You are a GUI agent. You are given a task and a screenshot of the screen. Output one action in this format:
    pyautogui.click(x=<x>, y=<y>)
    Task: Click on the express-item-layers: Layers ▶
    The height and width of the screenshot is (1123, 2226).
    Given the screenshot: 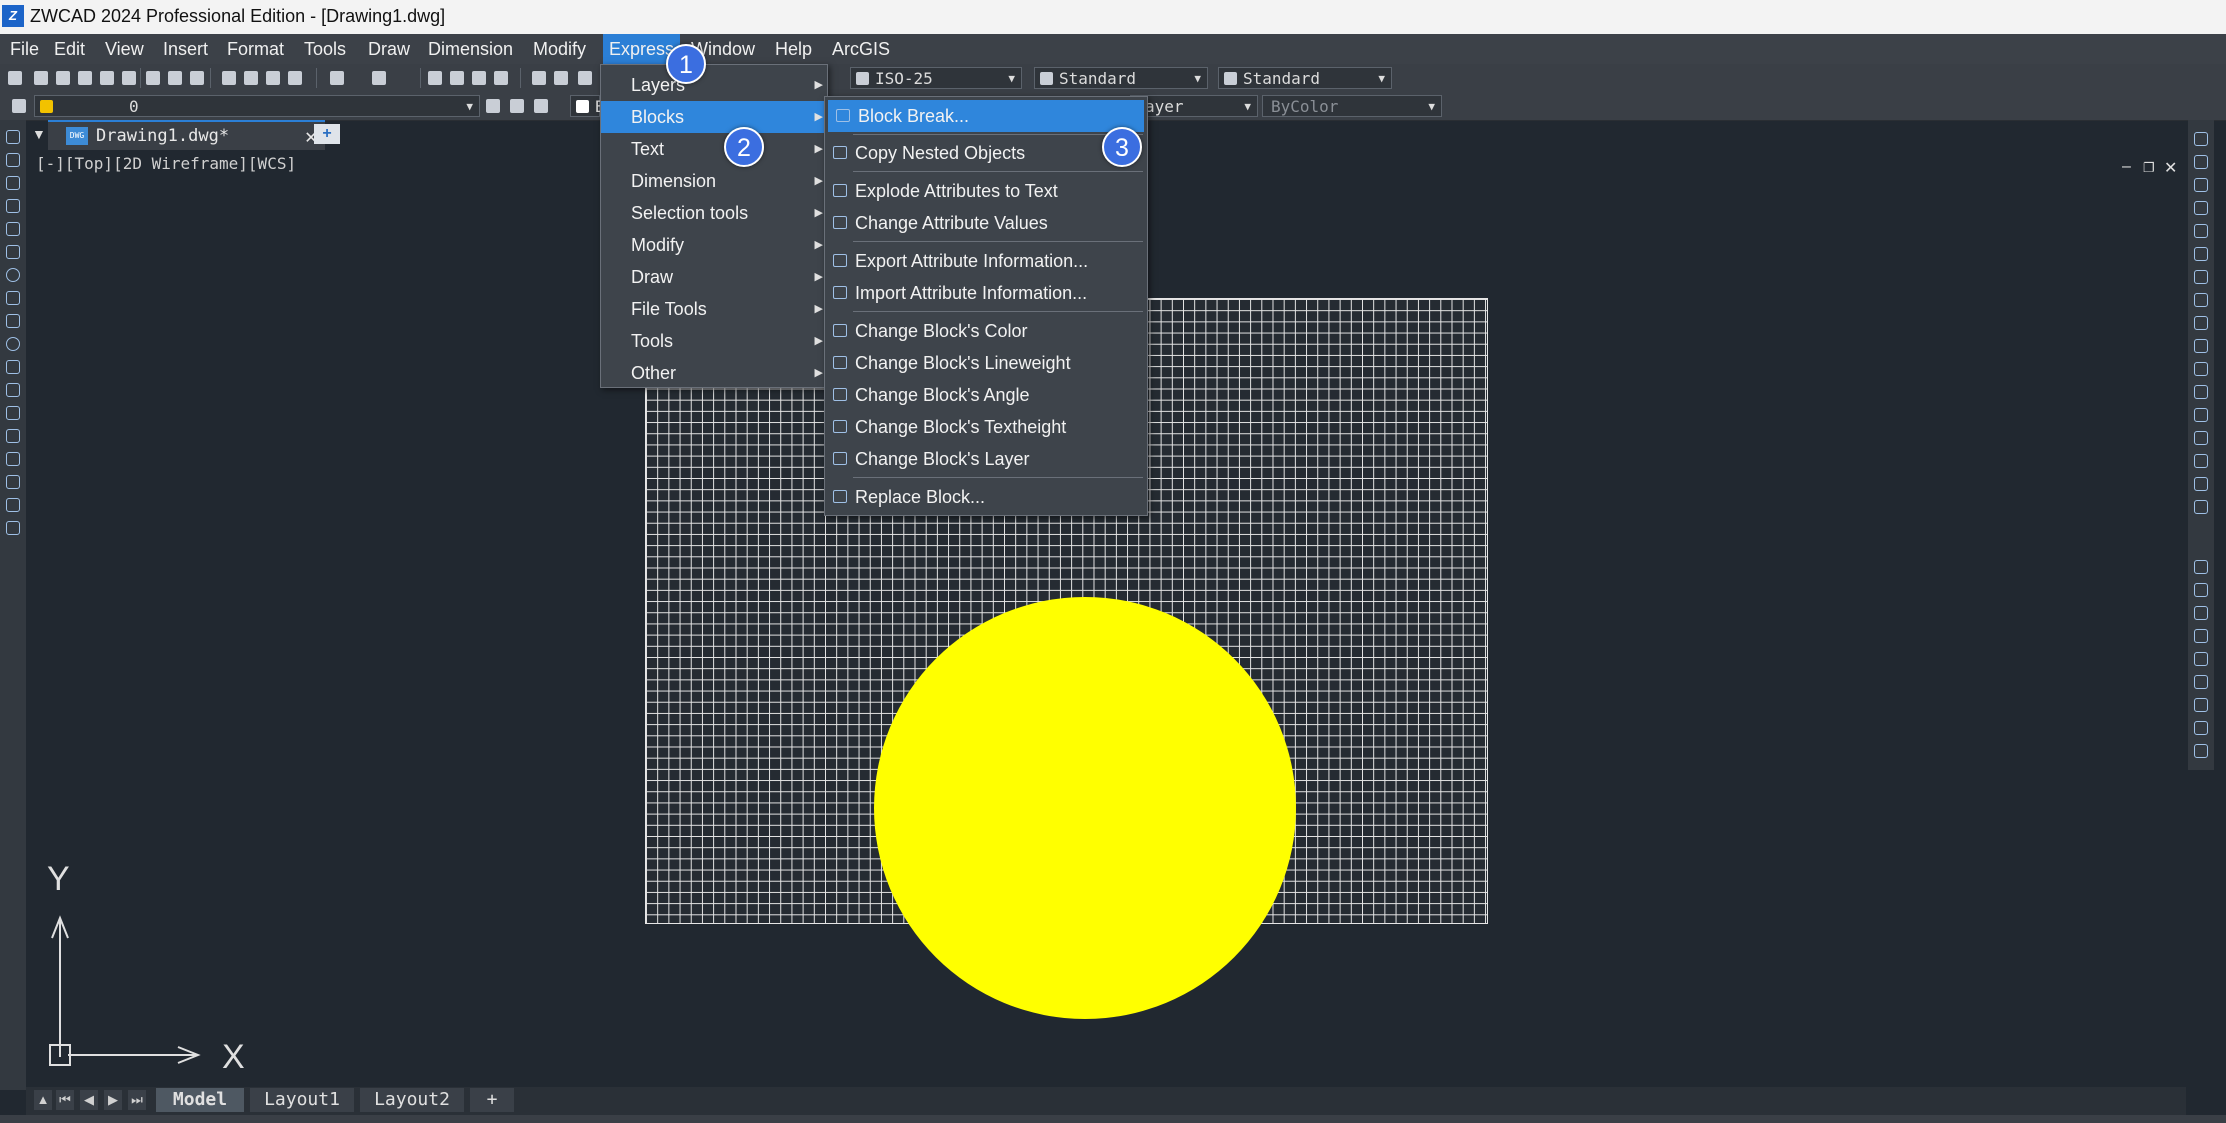 What is the action you would take?
    pyautogui.click(x=714, y=85)
    